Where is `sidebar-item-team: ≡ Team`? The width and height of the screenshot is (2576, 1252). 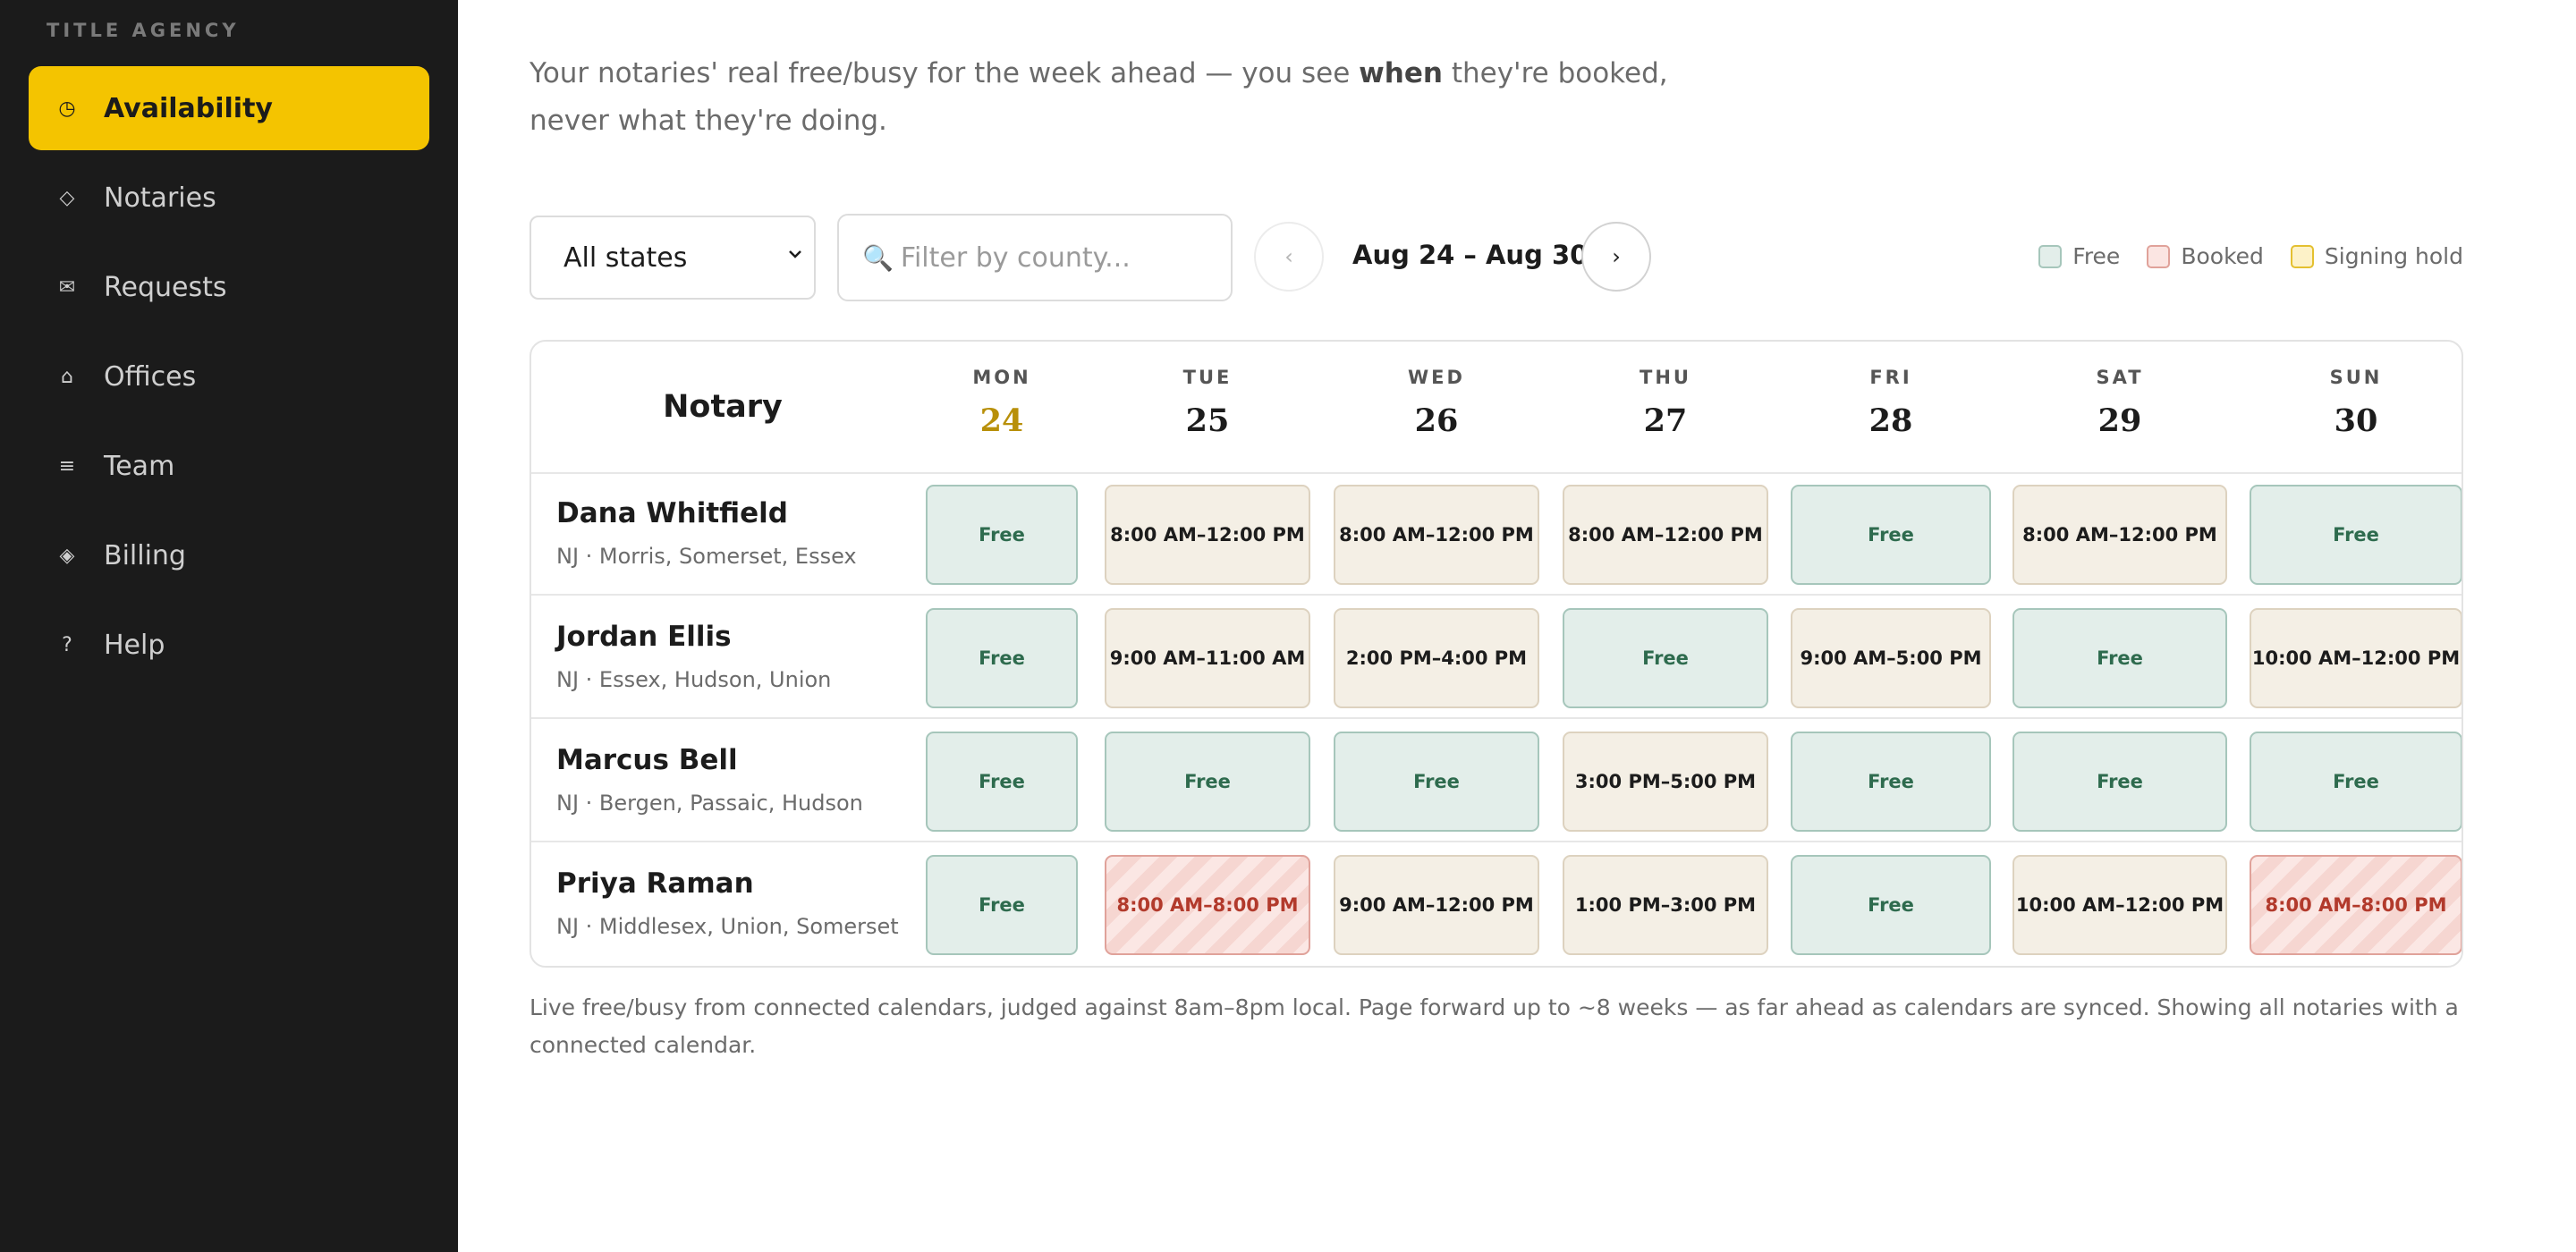
sidebar-item-team: ≡ Team is located at coordinates (229, 466).